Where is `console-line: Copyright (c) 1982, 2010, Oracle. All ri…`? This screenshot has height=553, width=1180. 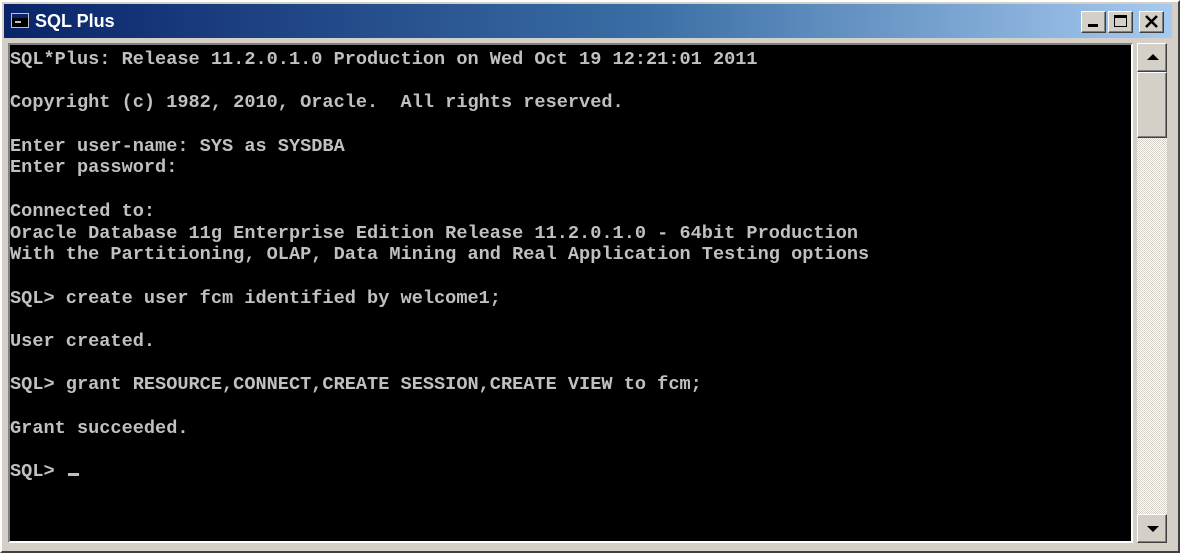 console-line: Copyright (c) 1982, 2010, Oracle. All ri… is located at coordinates (317, 103).